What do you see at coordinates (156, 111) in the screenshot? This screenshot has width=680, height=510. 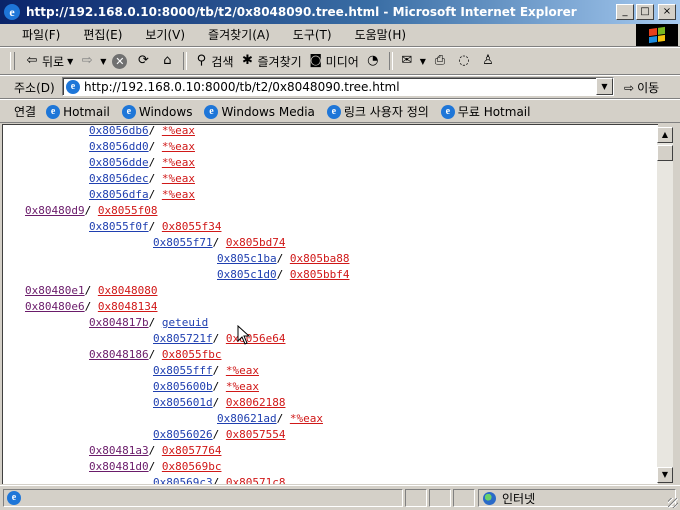 I see `link-windows: e Windows` at bounding box center [156, 111].